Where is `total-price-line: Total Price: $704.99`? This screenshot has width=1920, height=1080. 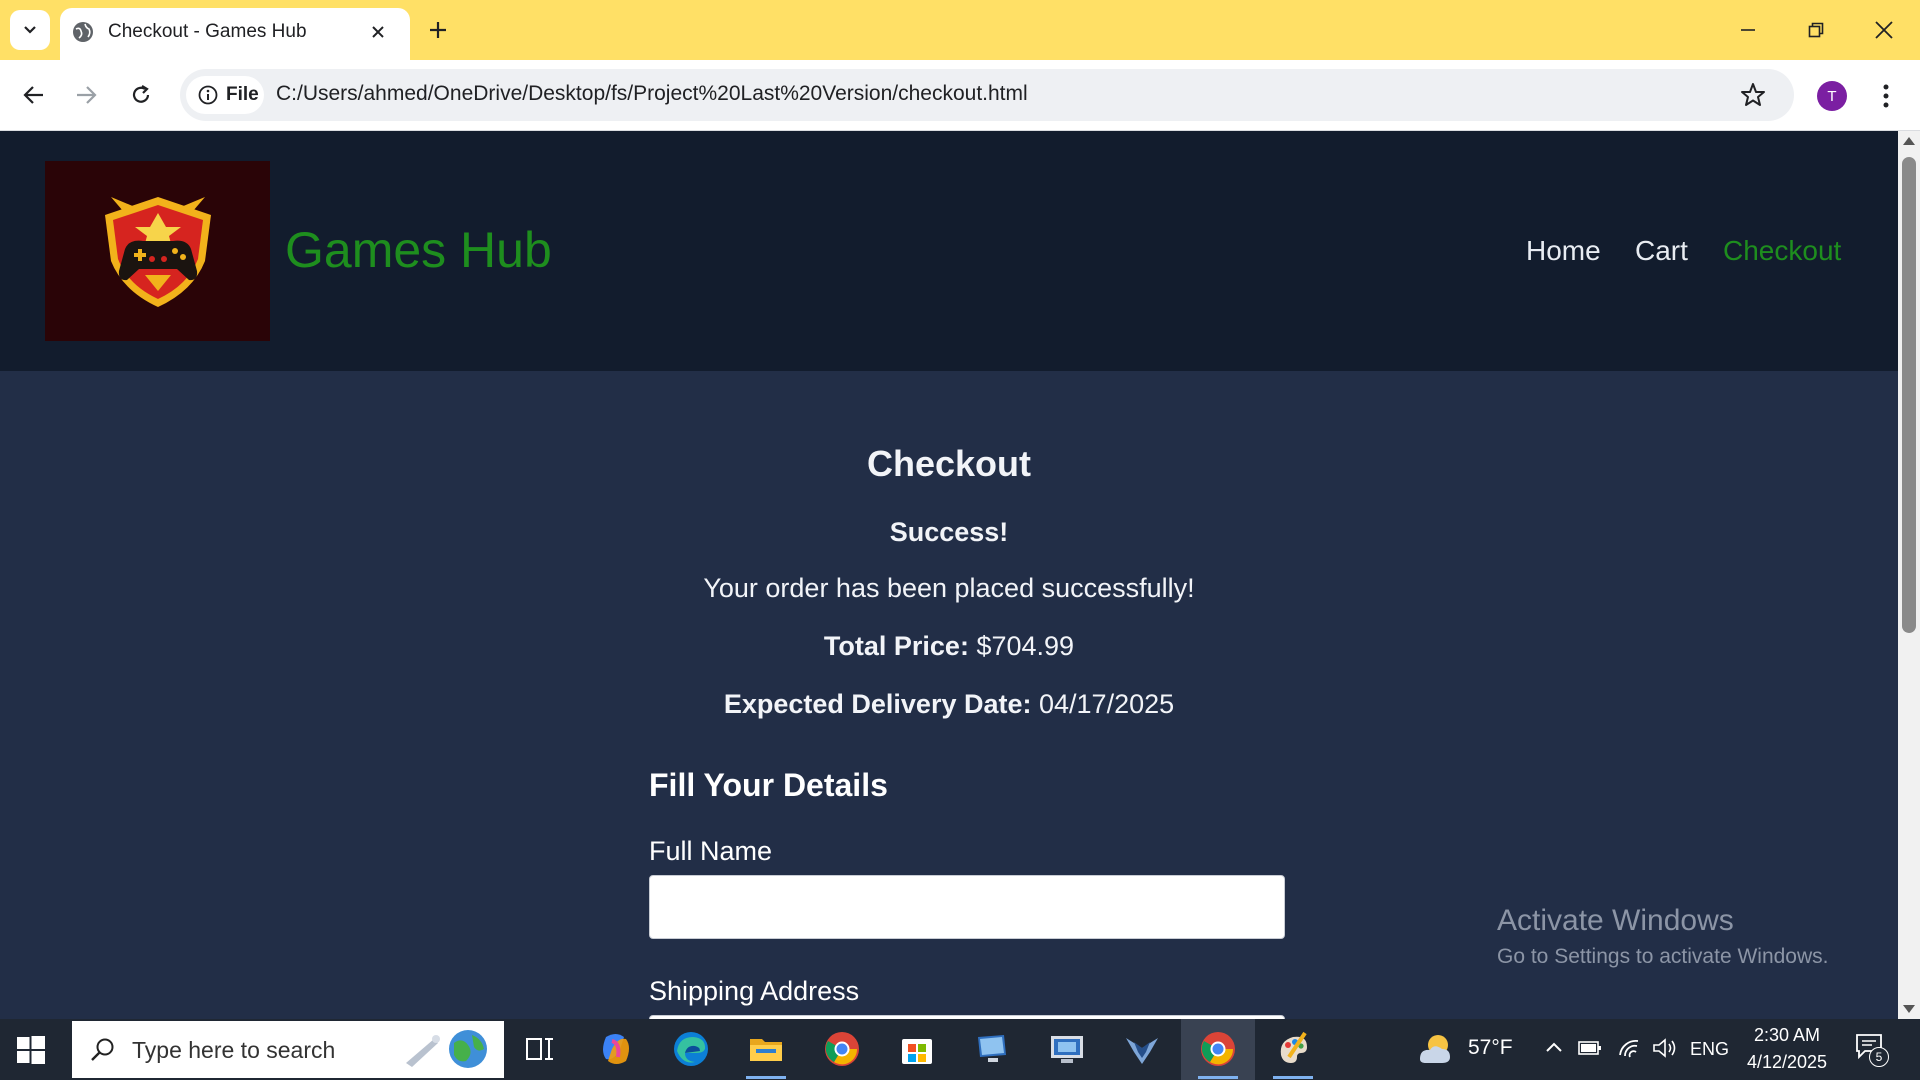
total-price-line: Total Price: $704.99 is located at coordinates (949, 646).